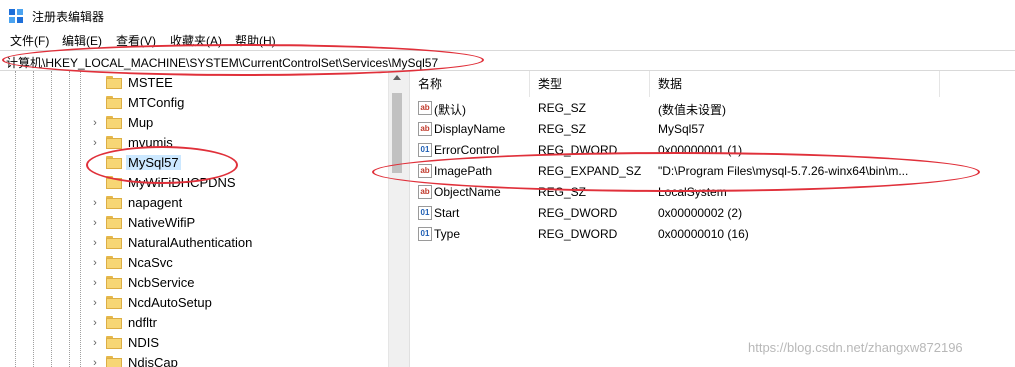 This screenshot has height=367, width=1015. What do you see at coordinates (447, 213) in the screenshot?
I see `value-name: Start` at bounding box center [447, 213].